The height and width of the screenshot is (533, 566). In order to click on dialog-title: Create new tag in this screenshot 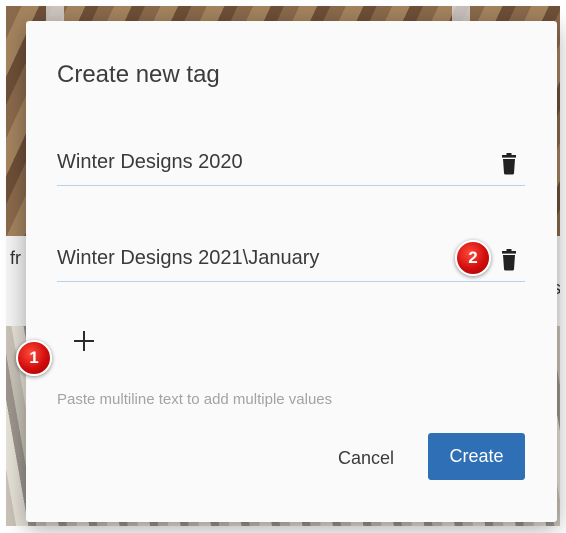, I will do `click(138, 74)`.